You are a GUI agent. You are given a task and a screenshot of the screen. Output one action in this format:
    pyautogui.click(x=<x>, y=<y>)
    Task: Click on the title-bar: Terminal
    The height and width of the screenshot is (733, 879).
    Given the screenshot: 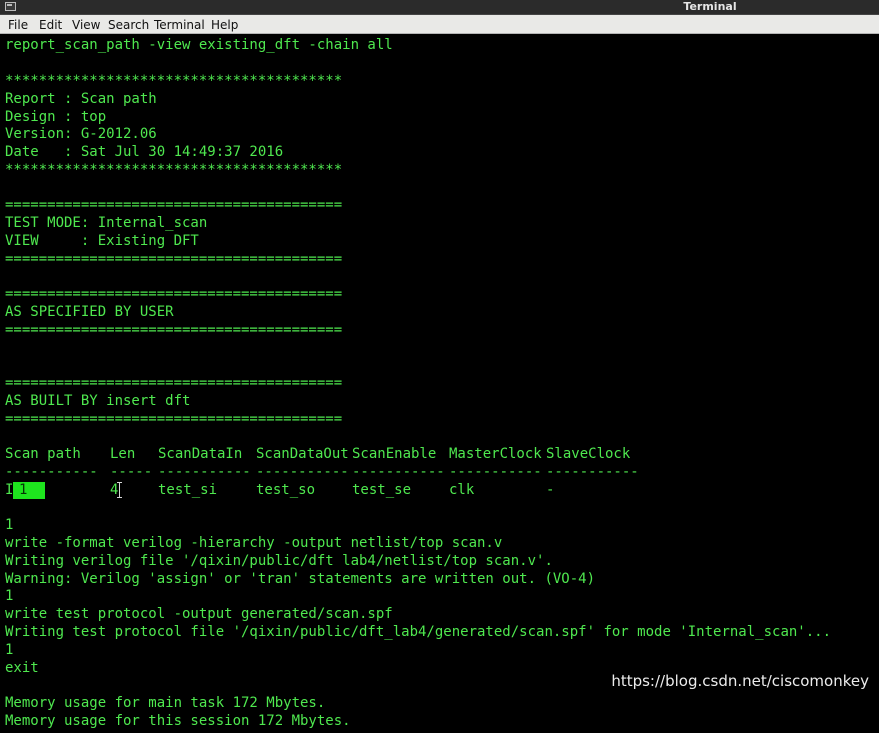 What is the action you would take?
    pyautogui.click(x=439, y=7)
    